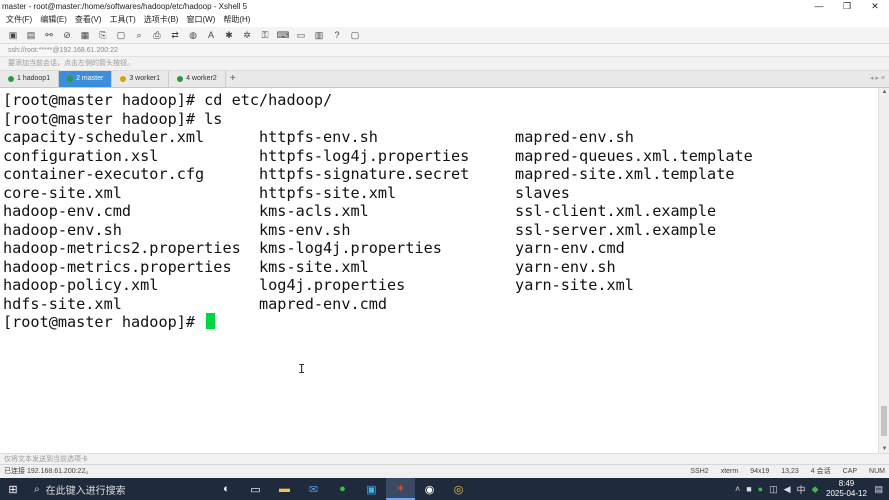 The image size is (889, 500). What do you see at coordinates (13, 35) in the screenshot?
I see `new-session-icon: ▣` at bounding box center [13, 35].